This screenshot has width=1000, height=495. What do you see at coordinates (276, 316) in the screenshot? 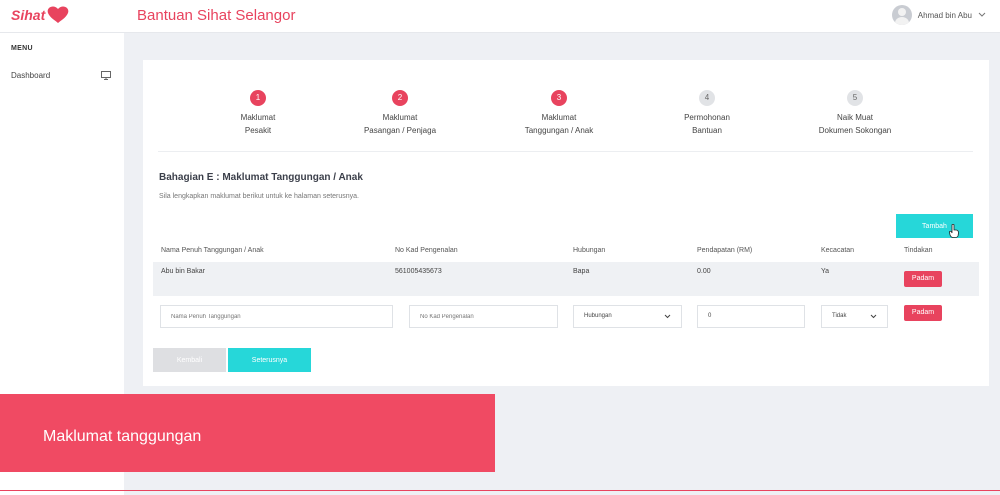
I see `dependent-name-input` at bounding box center [276, 316].